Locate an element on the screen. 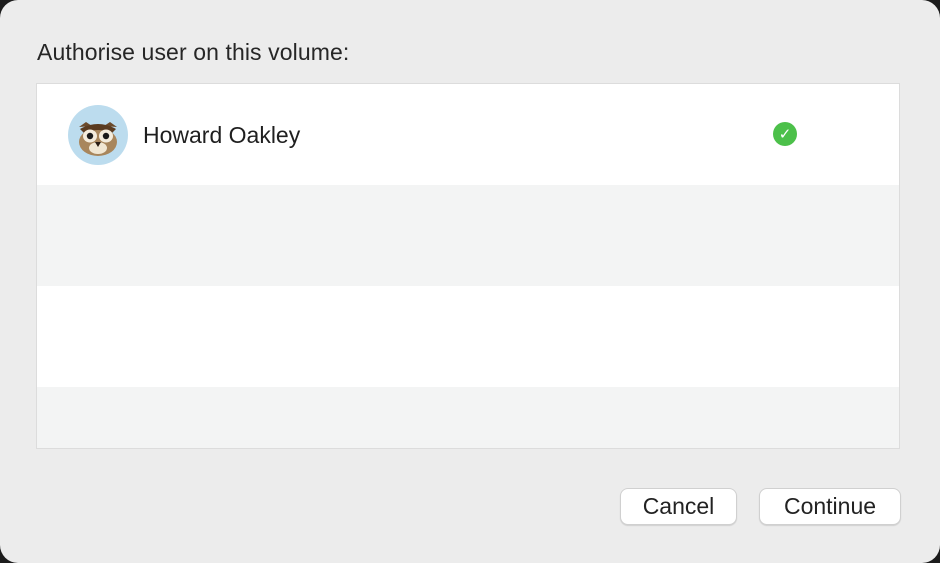 The height and width of the screenshot is (563, 940). list-empty-row is located at coordinates (468, 417).